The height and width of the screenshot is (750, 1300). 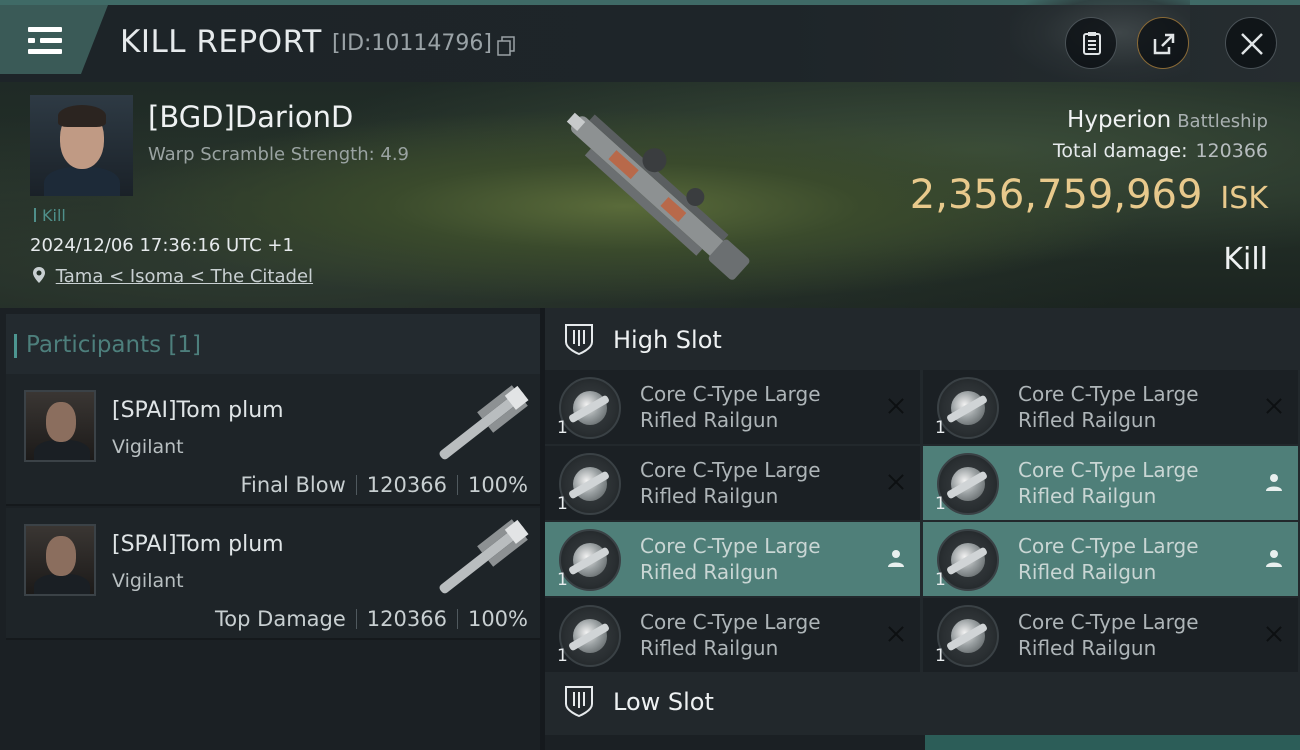 I want to click on clipboard-button, so click(x=1091, y=43).